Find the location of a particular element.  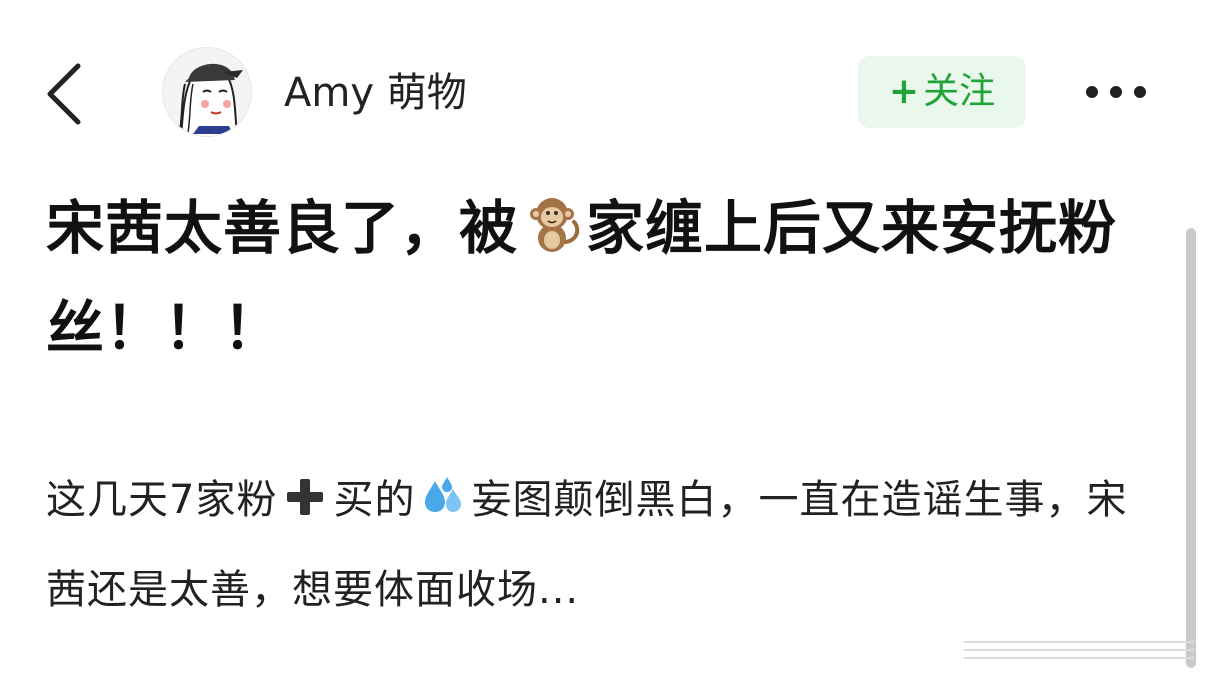

more-dots-icon is located at coordinates (1116, 92).